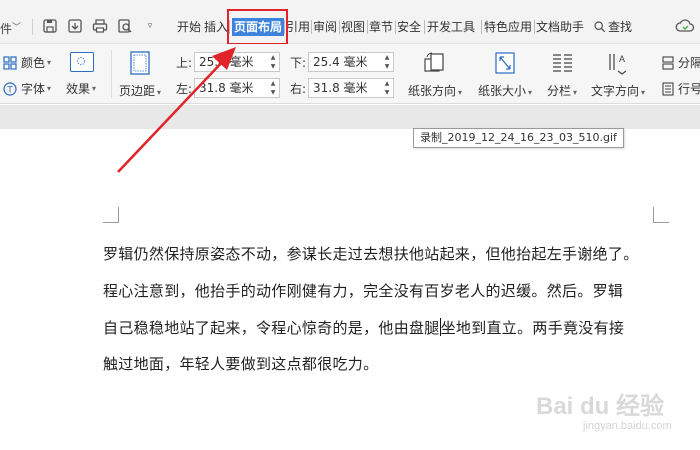 Image resolution: width=700 pixels, height=450 pixels. I want to click on right-margin-value: 31.8 毫米, so click(340, 88).